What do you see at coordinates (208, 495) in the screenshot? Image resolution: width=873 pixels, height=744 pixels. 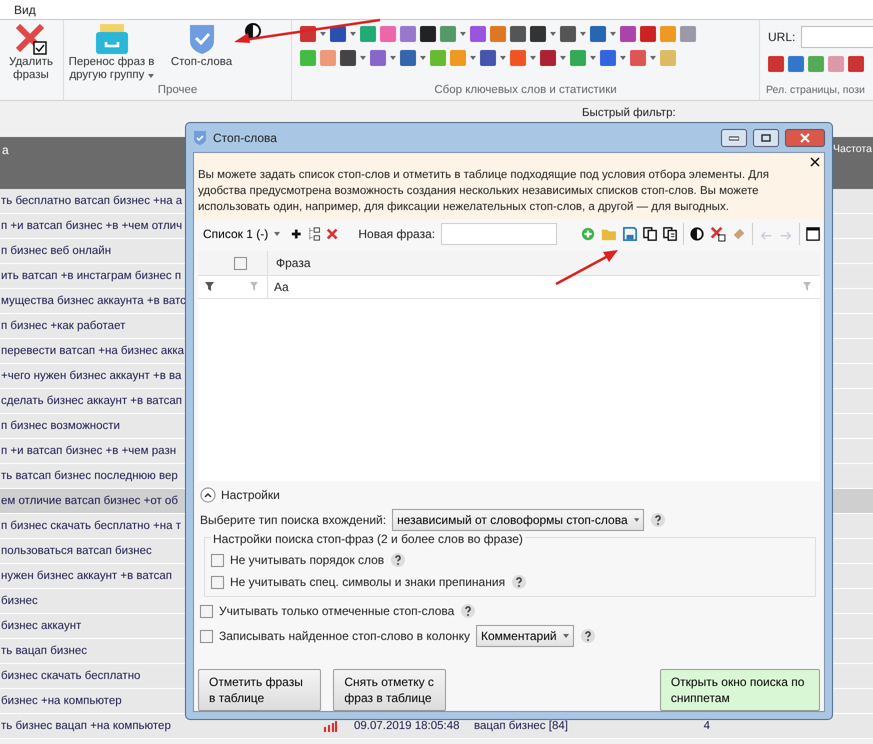 I see `expander-icon` at bounding box center [208, 495].